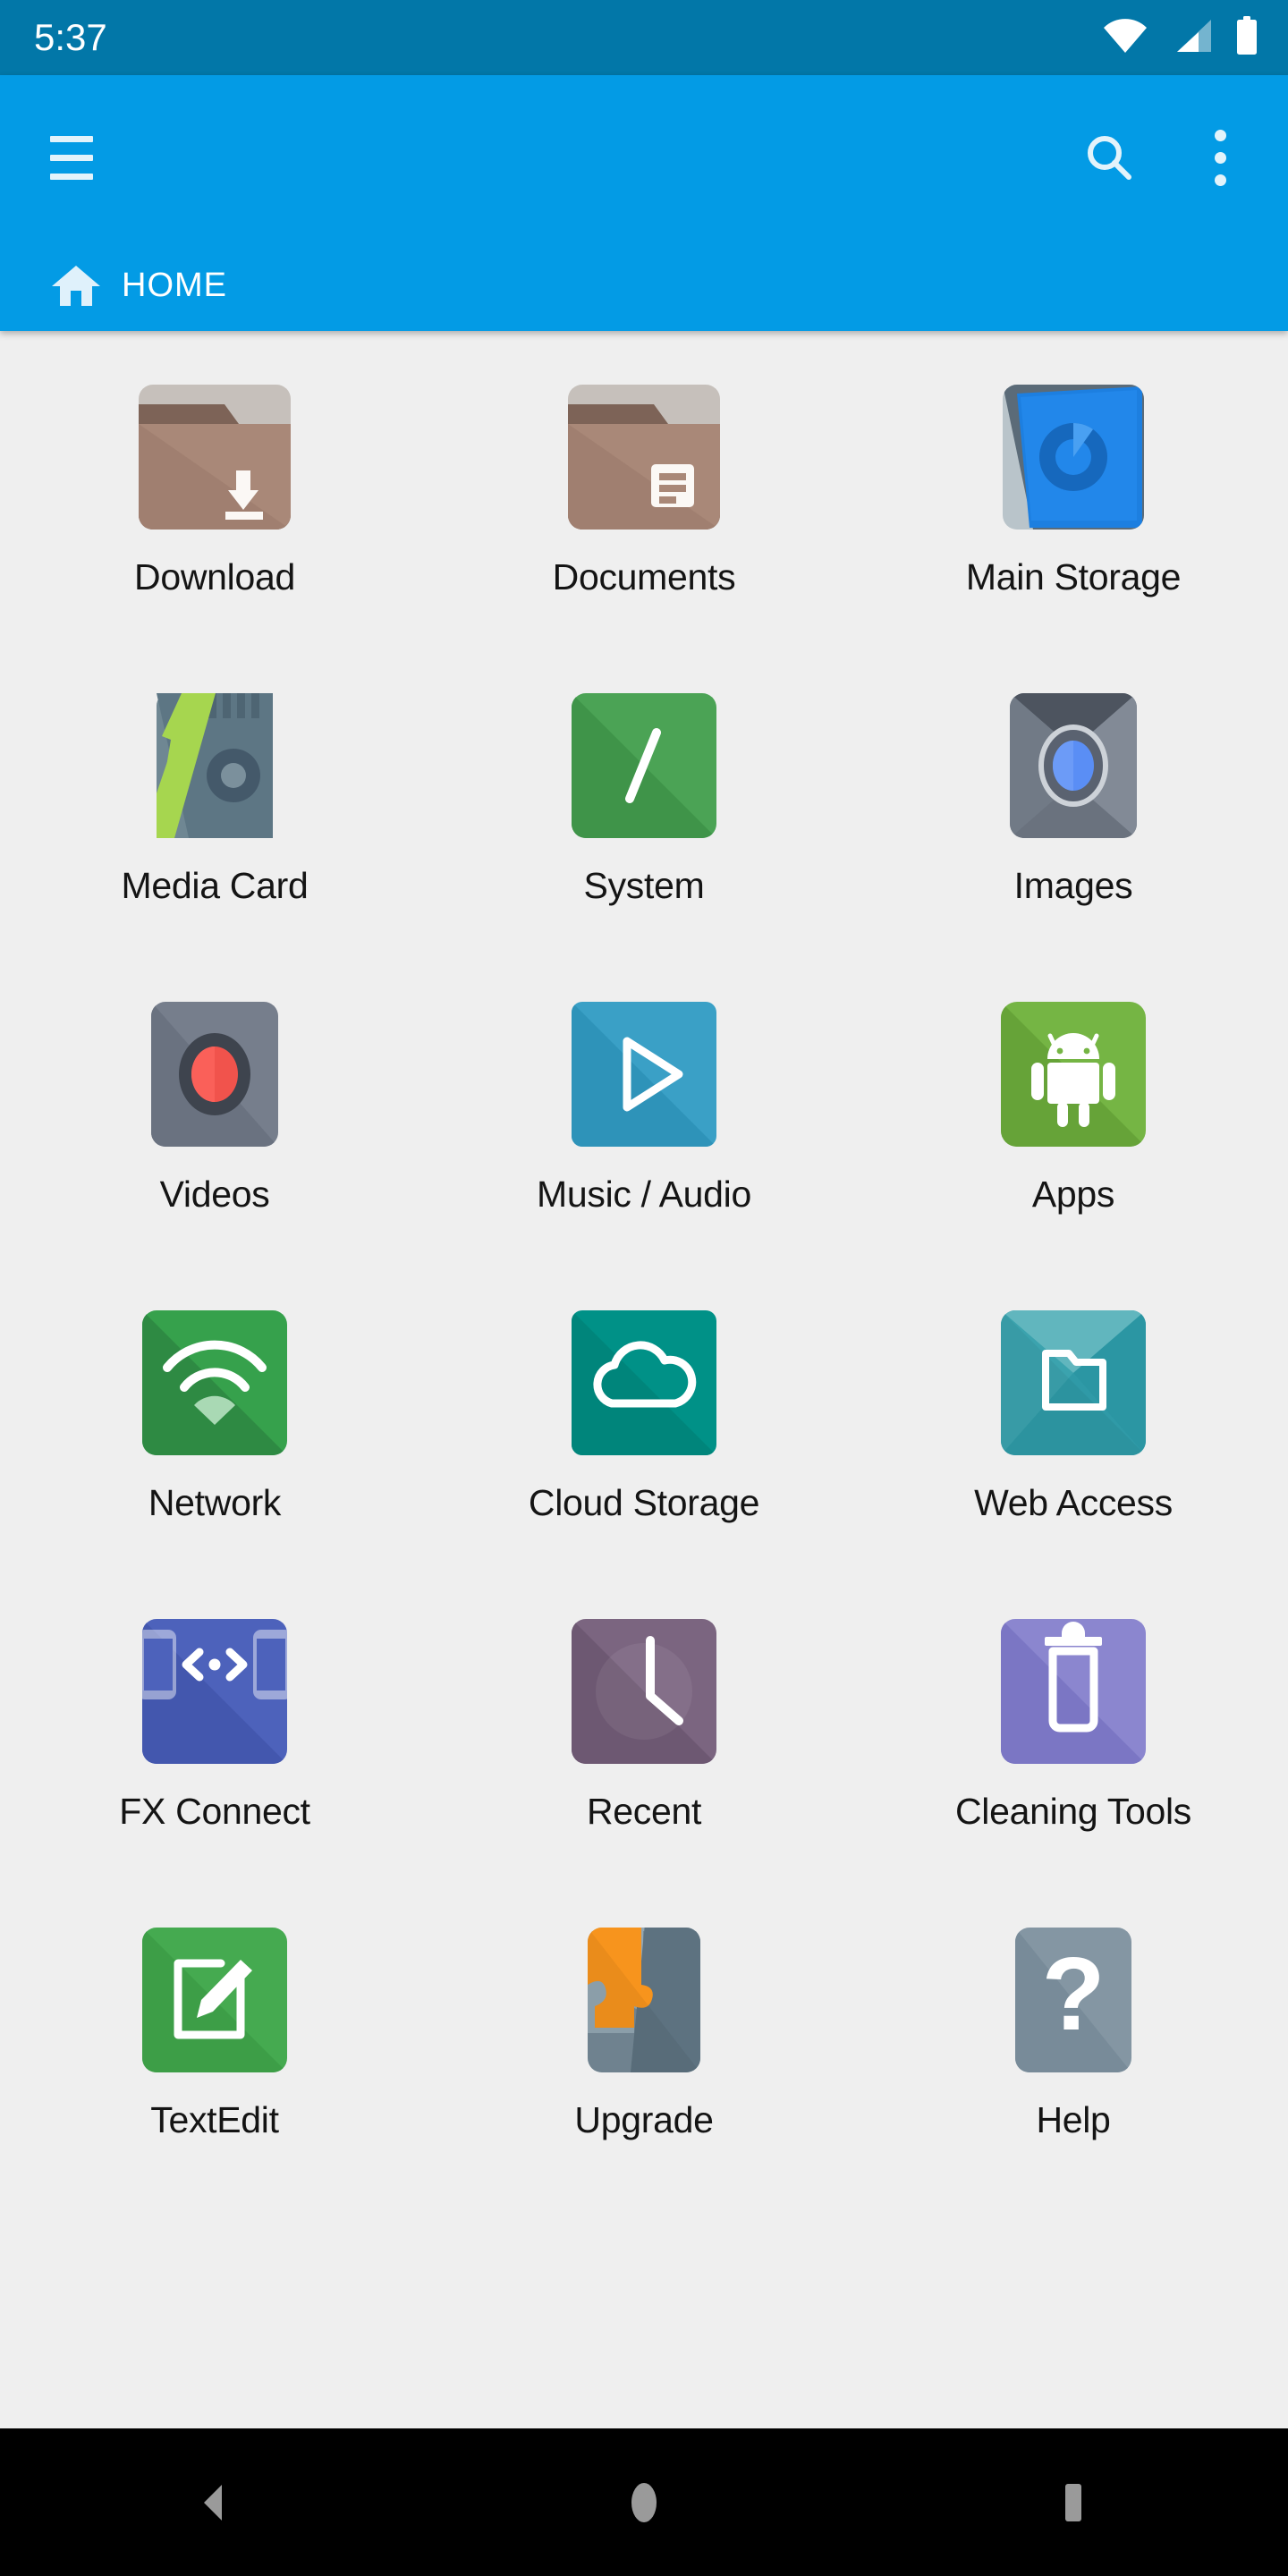  Describe the element at coordinates (1073, 1194) in the screenshot. I see `grid-item-label: Apps` at that location.